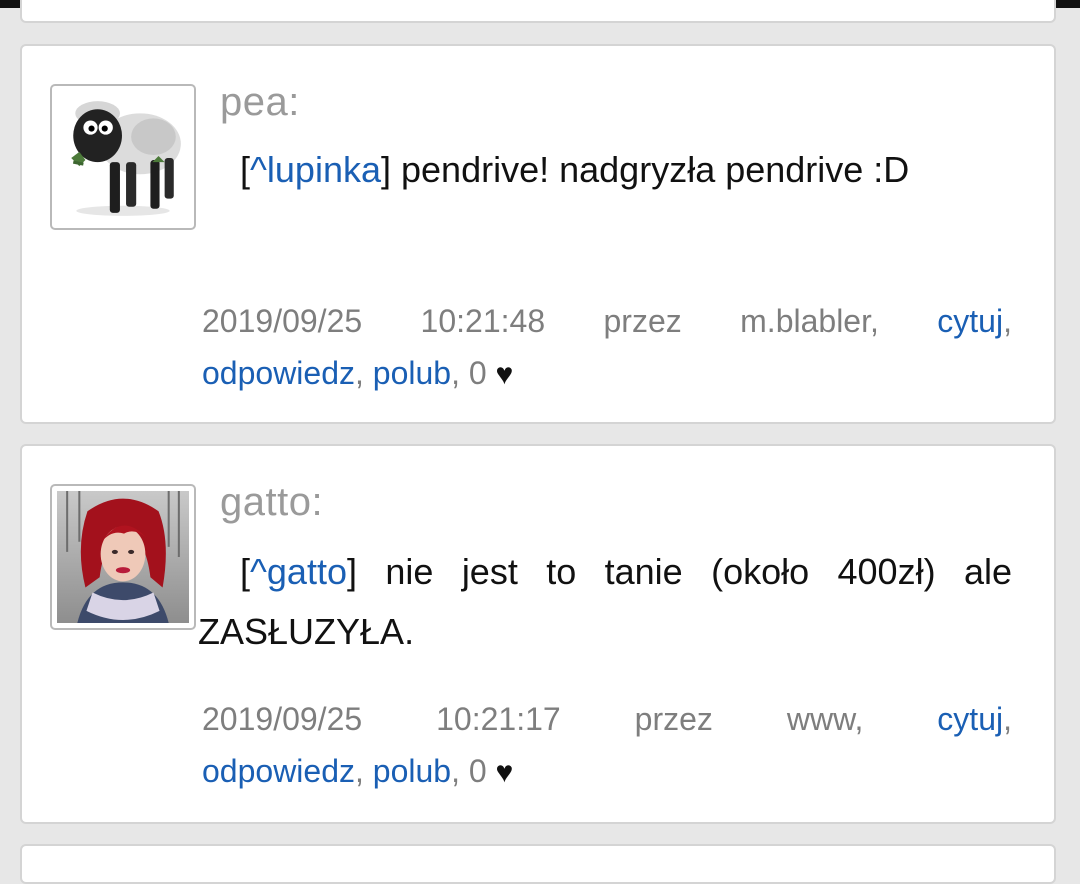 The image size is (1080, 884). Describe the element at coordinates (825, 719) in the screenshot. I see `post-source: www,` at that location.